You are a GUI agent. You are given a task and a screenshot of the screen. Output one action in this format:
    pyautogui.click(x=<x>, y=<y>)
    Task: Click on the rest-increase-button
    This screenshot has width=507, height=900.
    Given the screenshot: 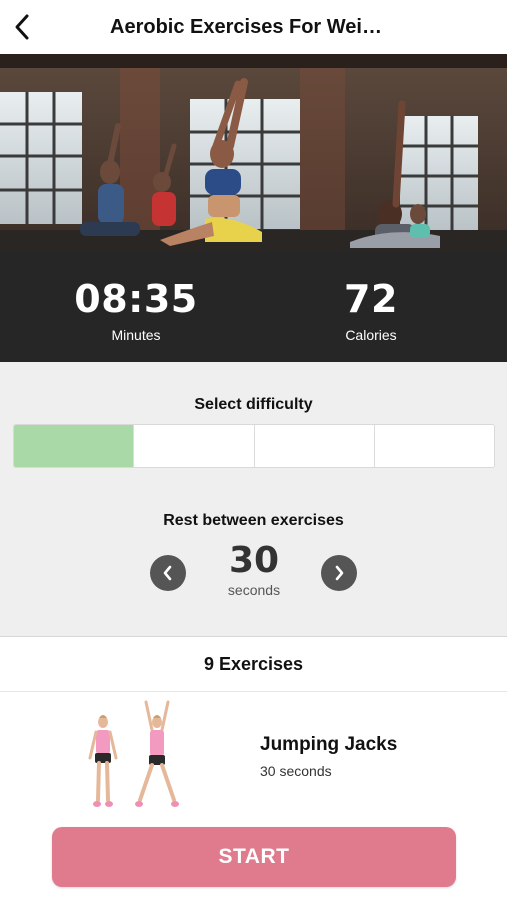 What is the action you would take?
    pyautogui.click(x=339, y=573)
    